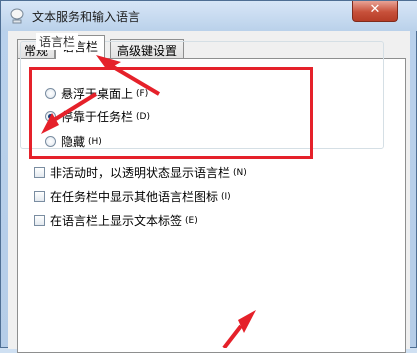  I want to click on checkbox-label: 在任务栏中显示其他语言栏图标, so click(134, 197).